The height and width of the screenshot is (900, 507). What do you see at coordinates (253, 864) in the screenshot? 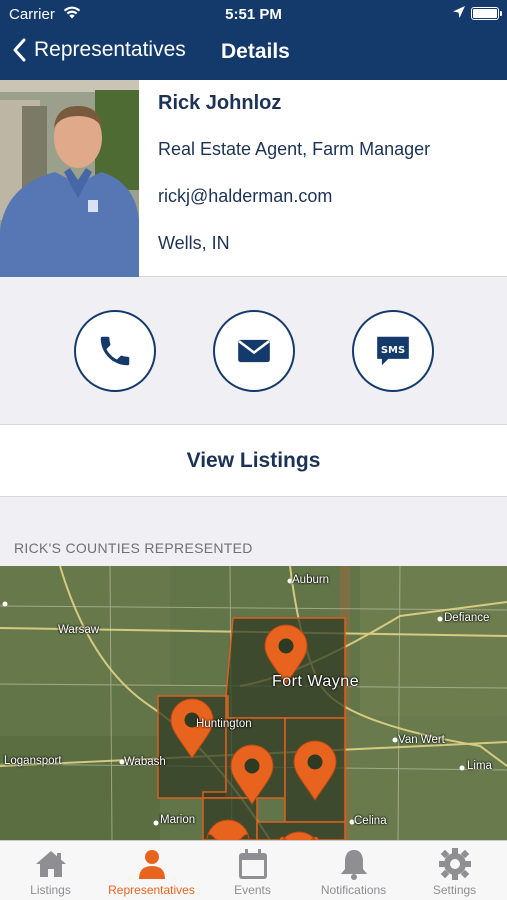
I see `calendar-icon` at bounding box center [253, 864].